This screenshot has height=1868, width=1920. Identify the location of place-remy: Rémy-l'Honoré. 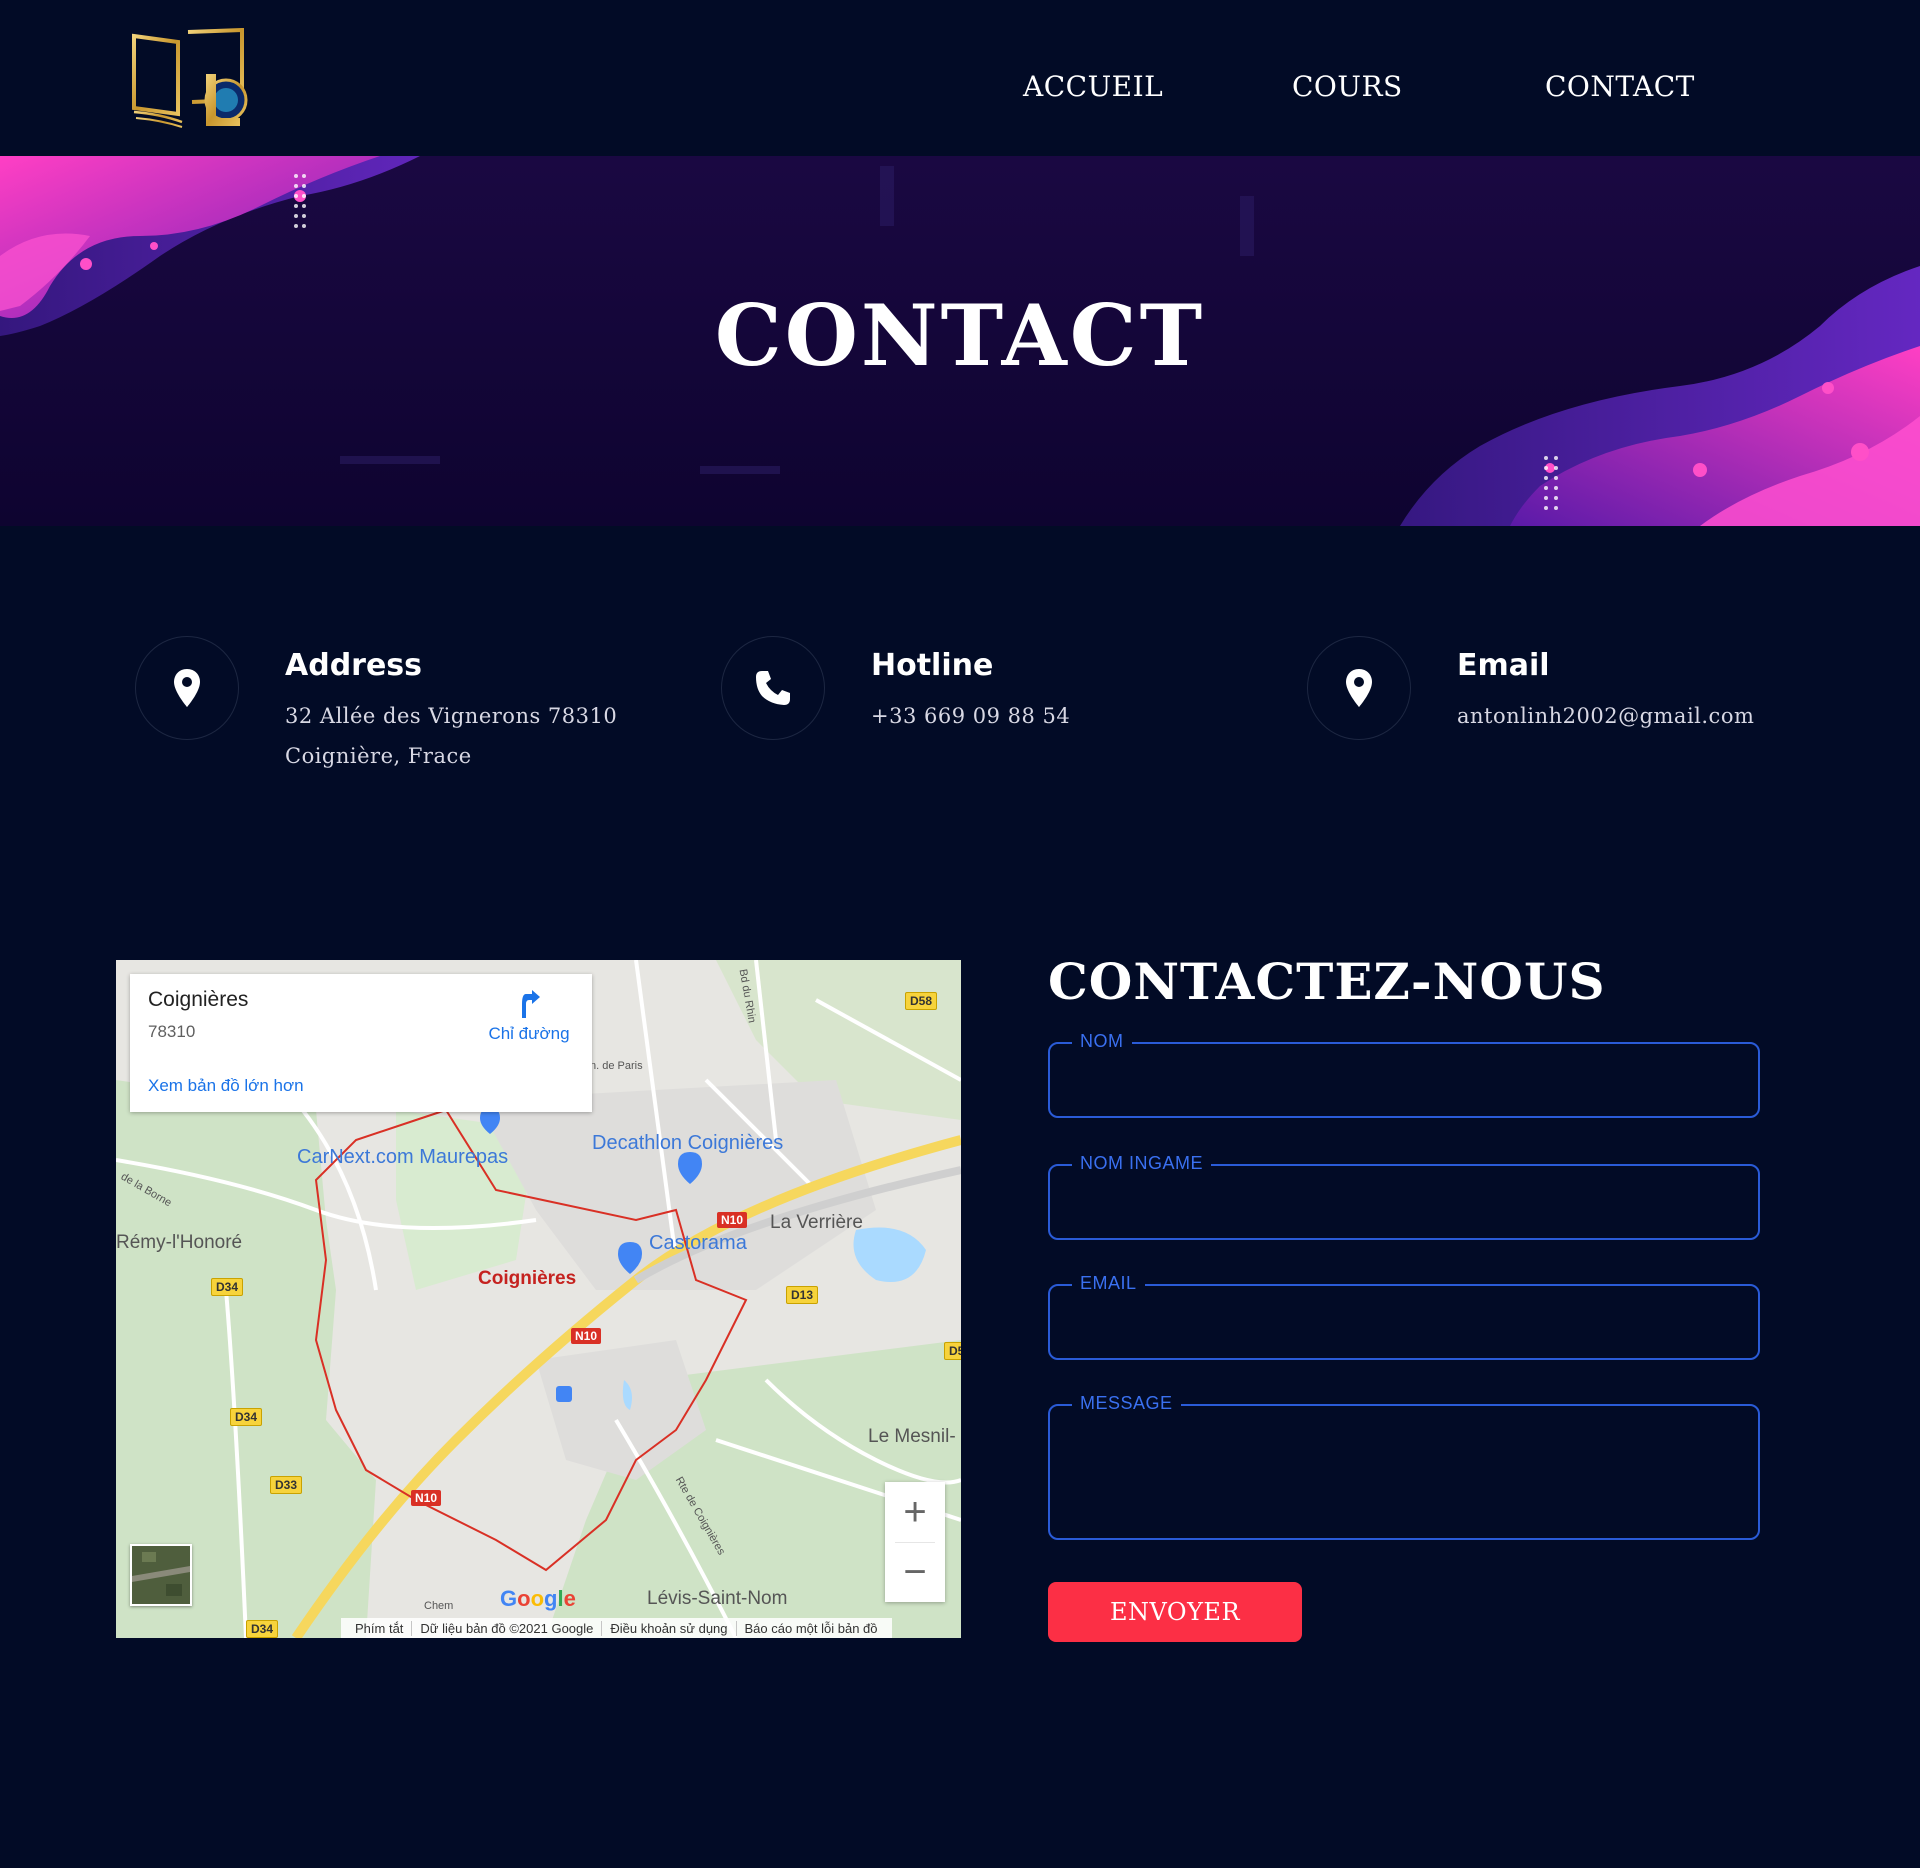
(179, 1242).